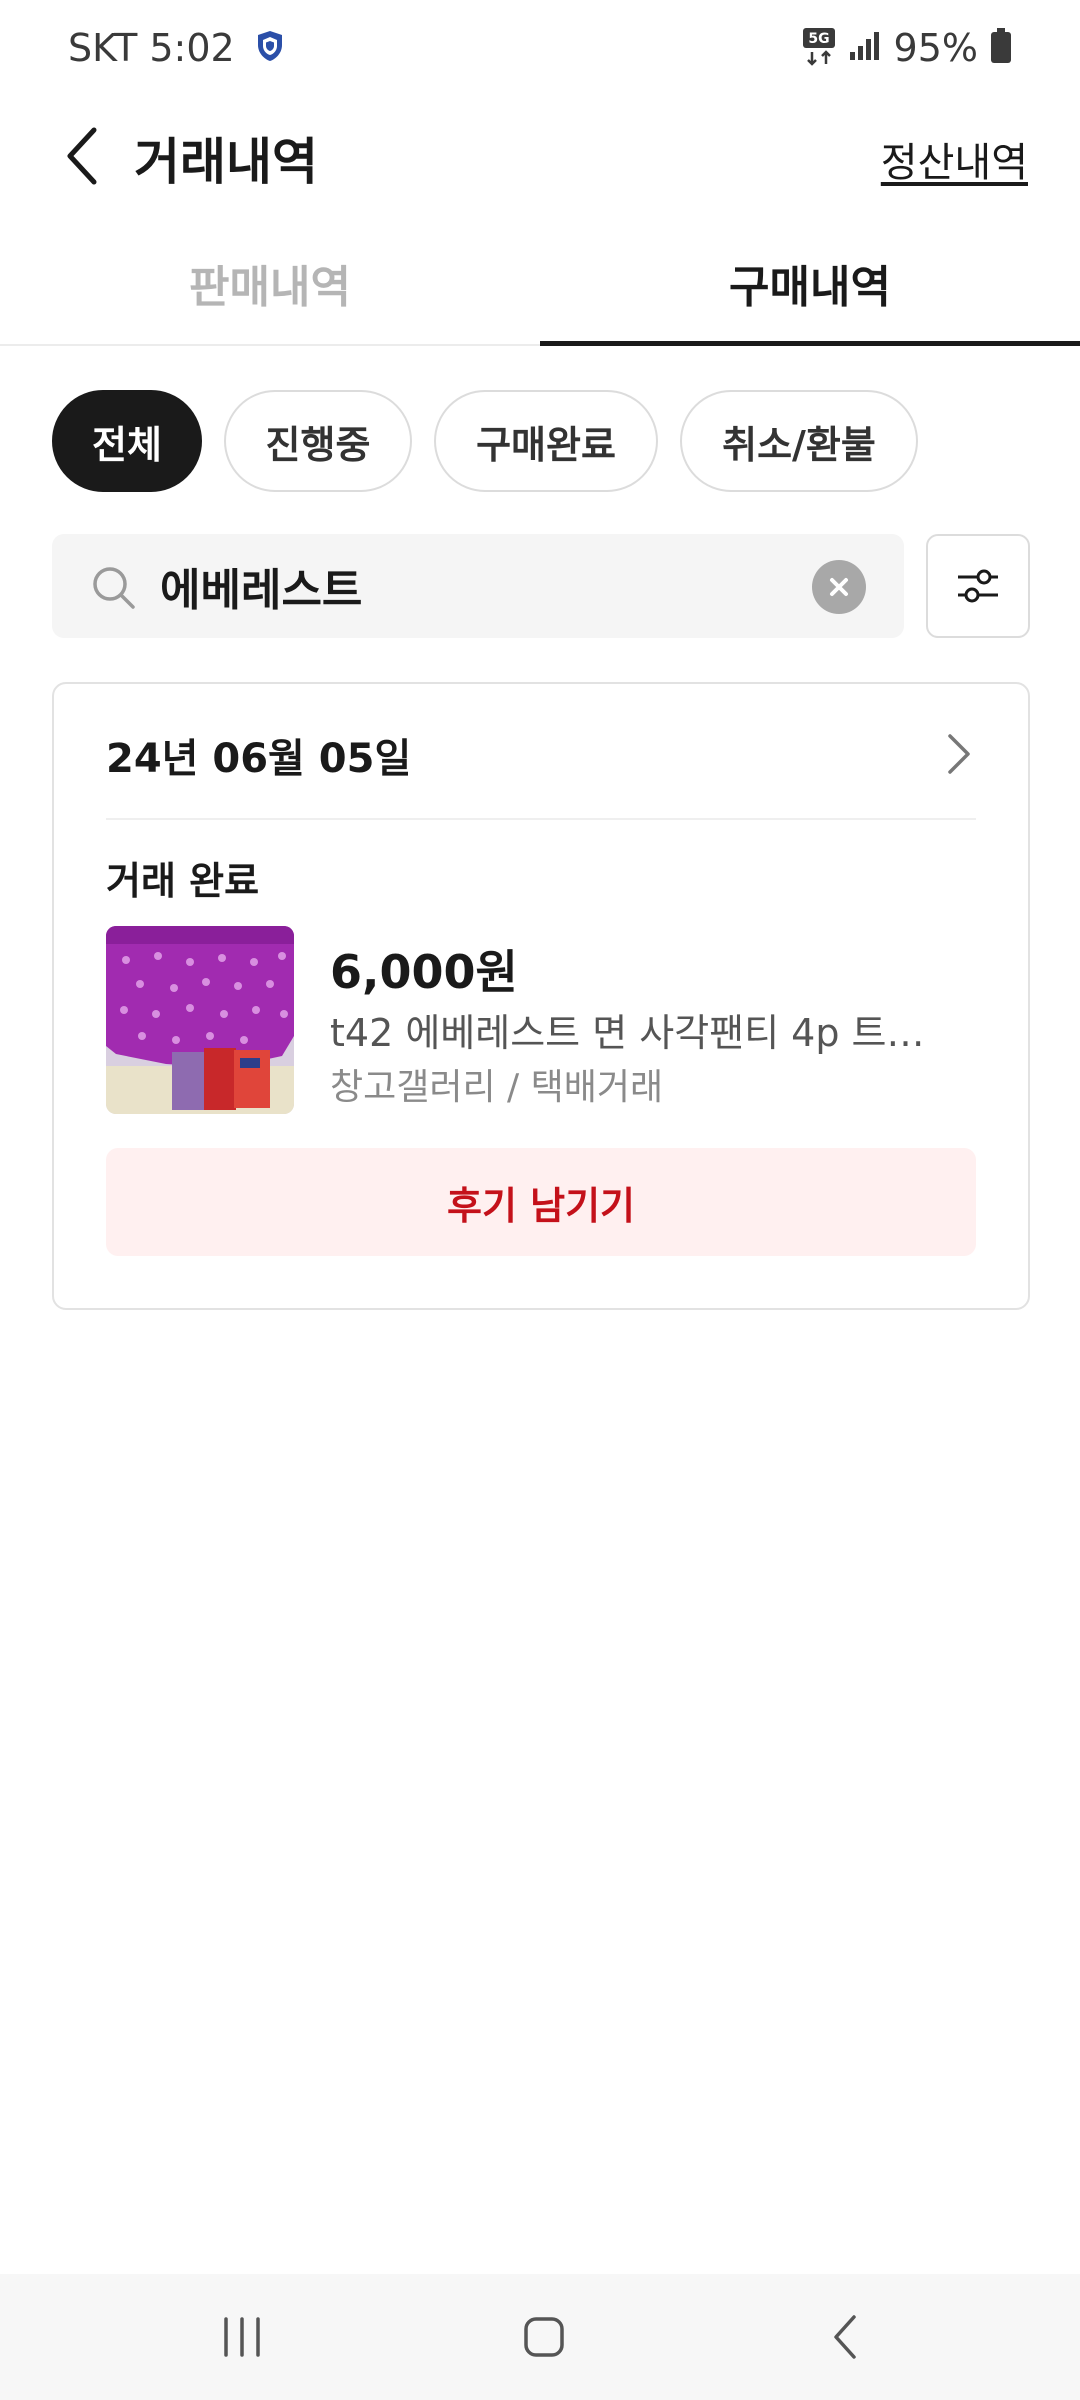 The image size is (1080, 2400). I want to click on system-back-button, so click(846, 2337).